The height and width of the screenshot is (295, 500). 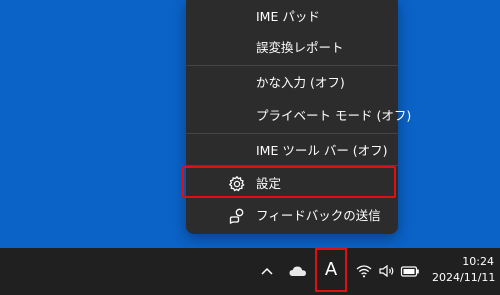 What do you see at coordinates (300, 47) in the screenshot?
I see `menu-item-label: 誤変換レポート` at bounding box center [300, 47].